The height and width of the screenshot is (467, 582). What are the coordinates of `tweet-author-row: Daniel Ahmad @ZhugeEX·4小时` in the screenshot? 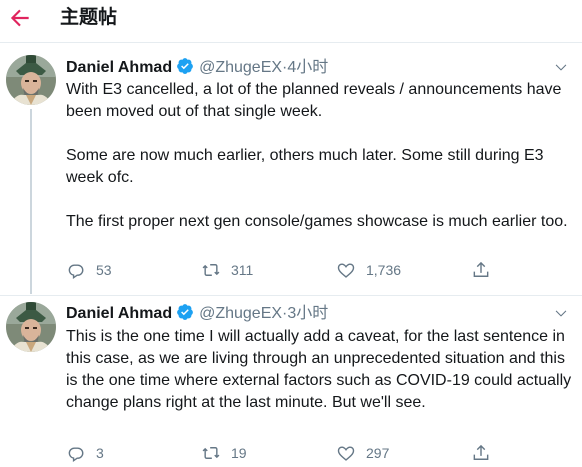 It's located at (197, 67).